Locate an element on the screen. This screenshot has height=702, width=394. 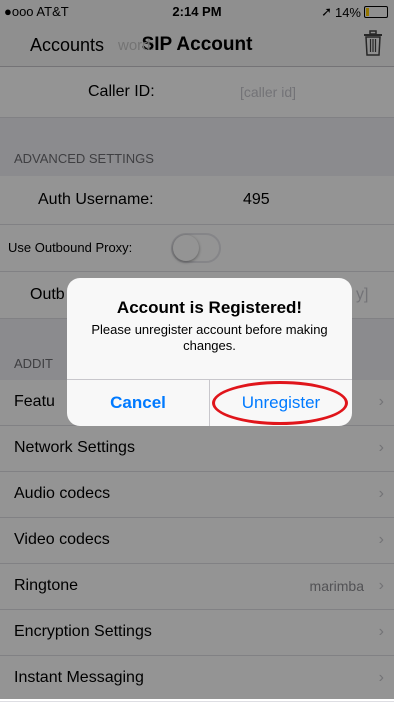
cancel-button: Cancel is located at coordinates (138, 402).